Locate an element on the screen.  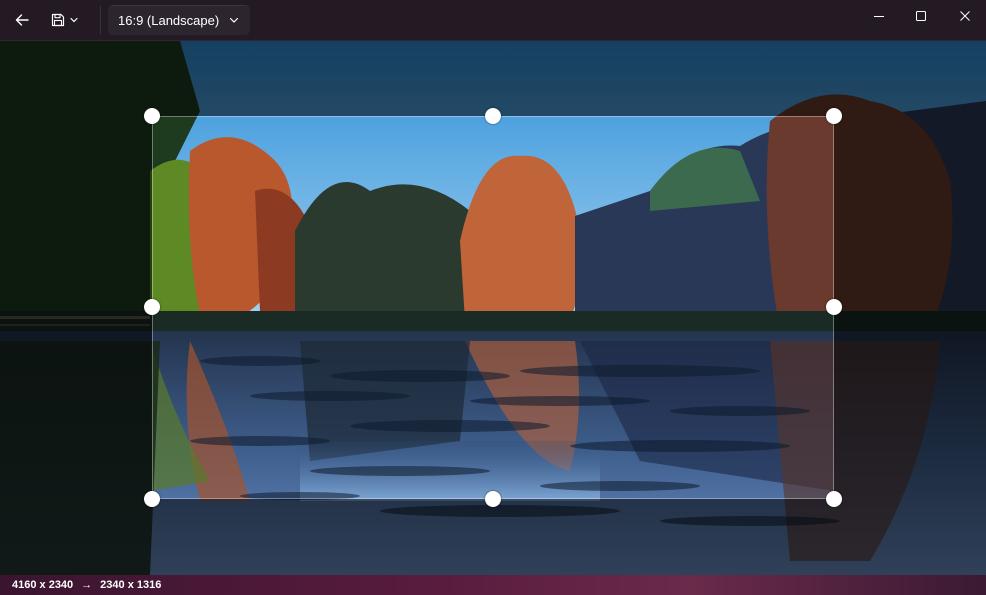
close-icon is located at coordinates (965, 16).